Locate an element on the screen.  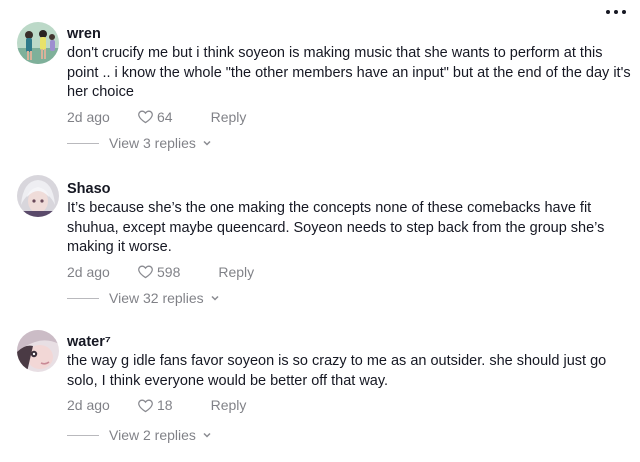
view-replies-button: View 2 replies is located at coordinates (139, 435).